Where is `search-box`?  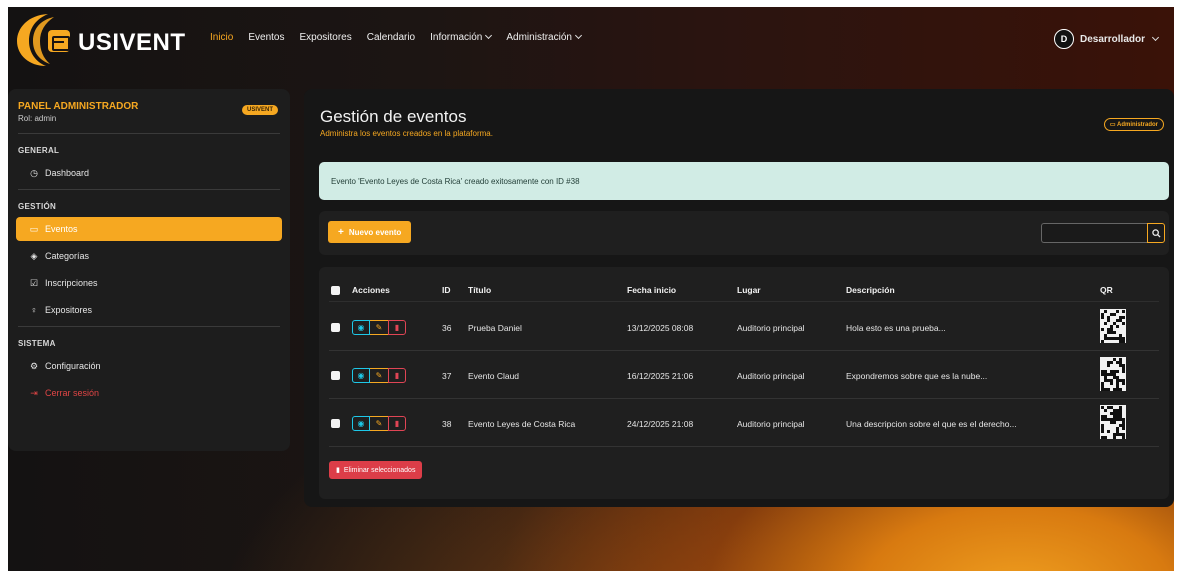 search-box is located at coordinates (1103, 233).